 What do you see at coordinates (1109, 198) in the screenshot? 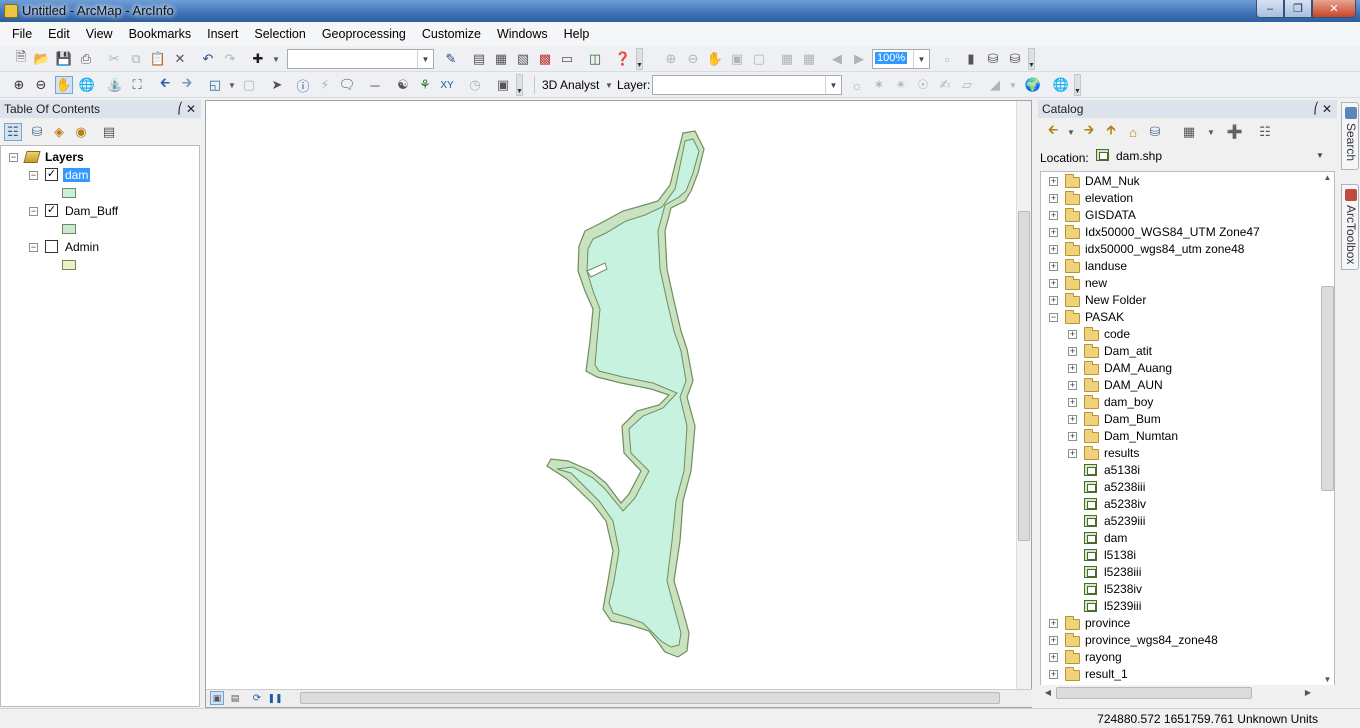
I see `catalog-folder-item: elevation` at bounding box center [1109, 198].